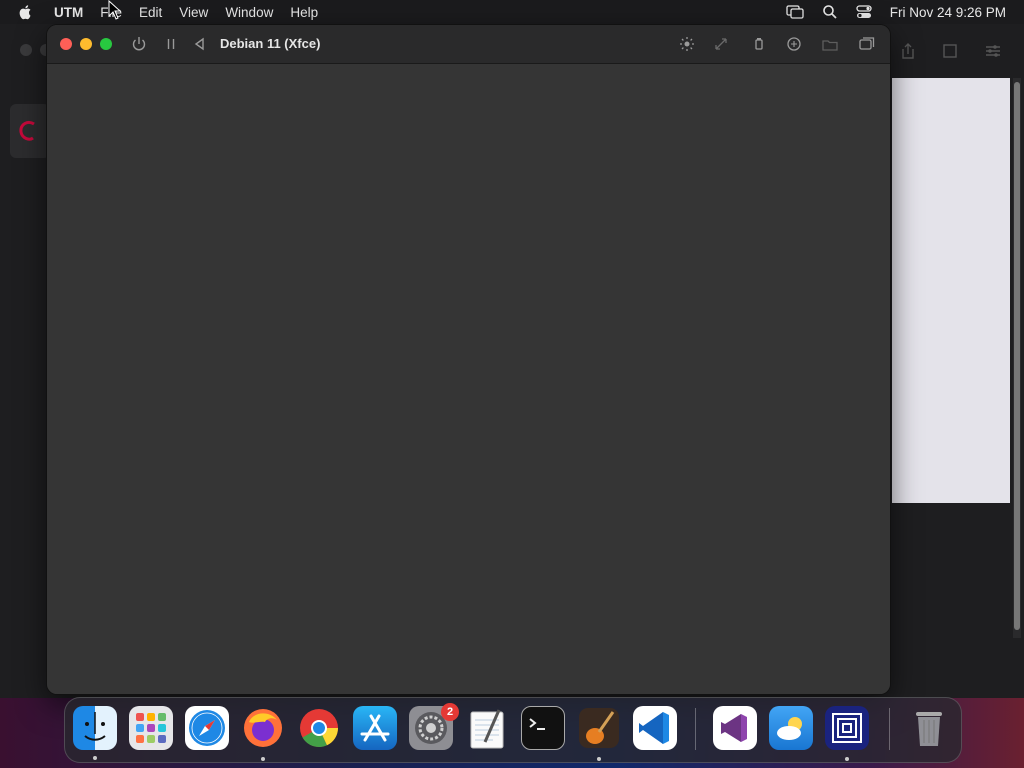  I want to click on maximize-button, so click(106, 44).